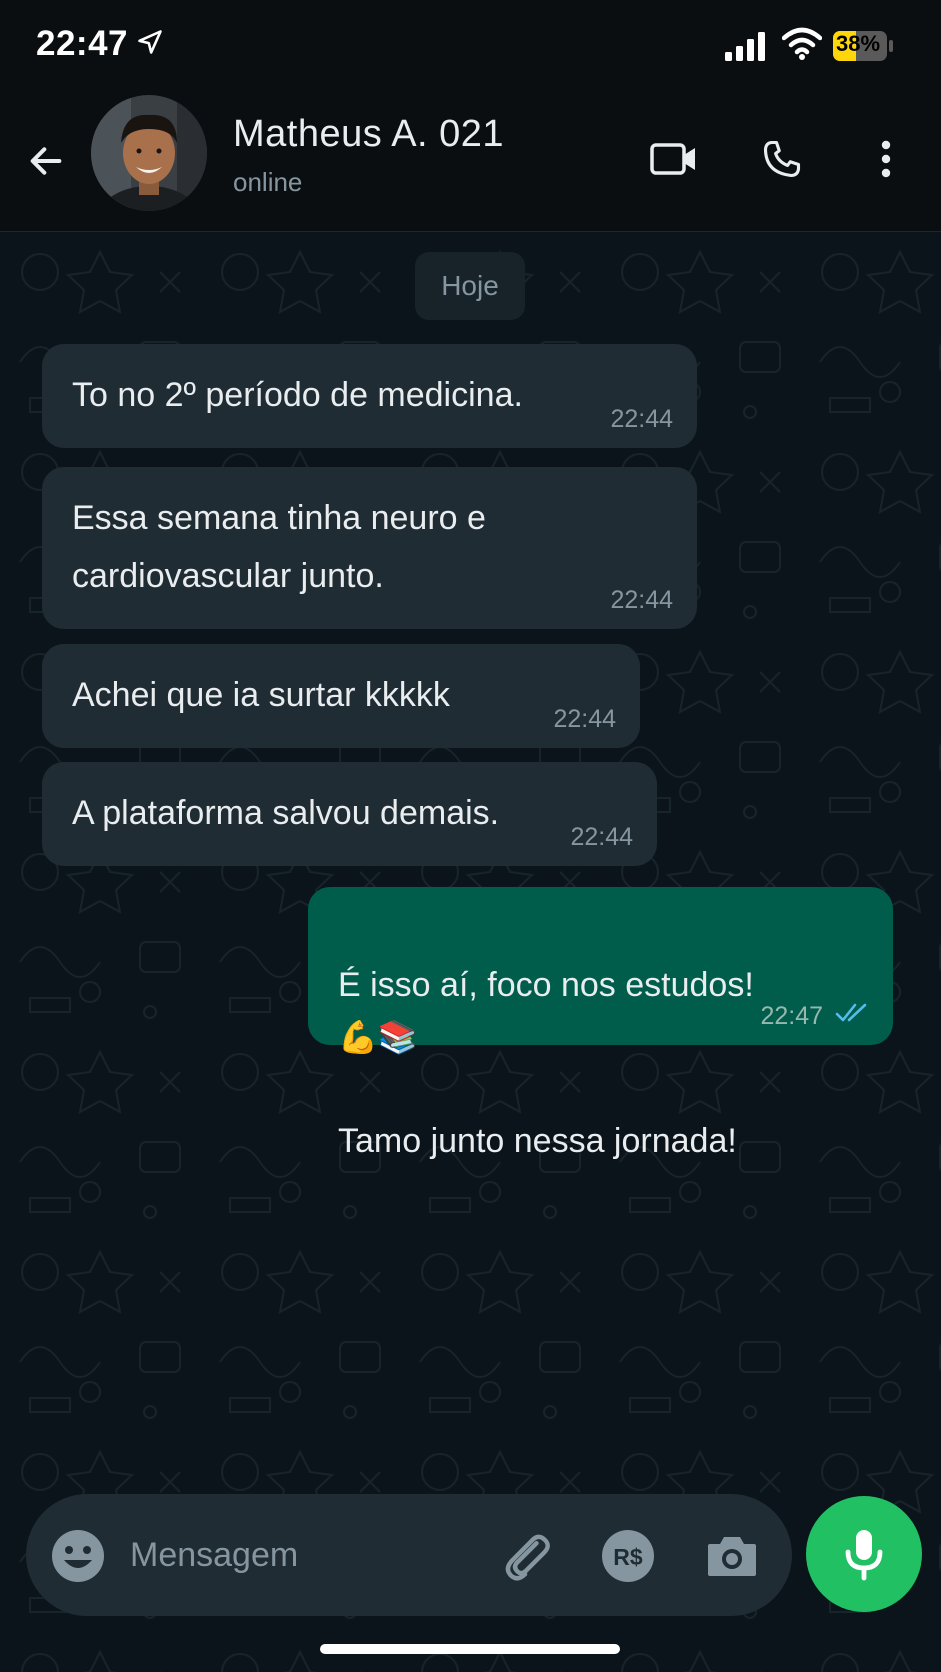  I want to click on payment-icon: R$, so click(628, 1556).